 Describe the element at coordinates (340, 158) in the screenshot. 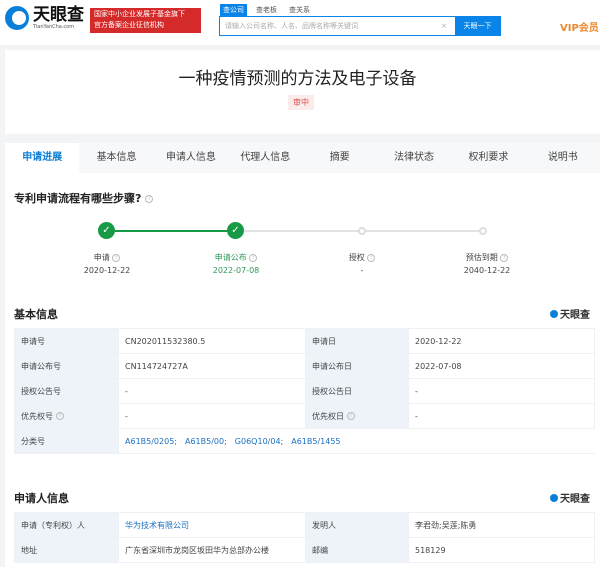

I see `tab-abstract: 摘要` at that location.